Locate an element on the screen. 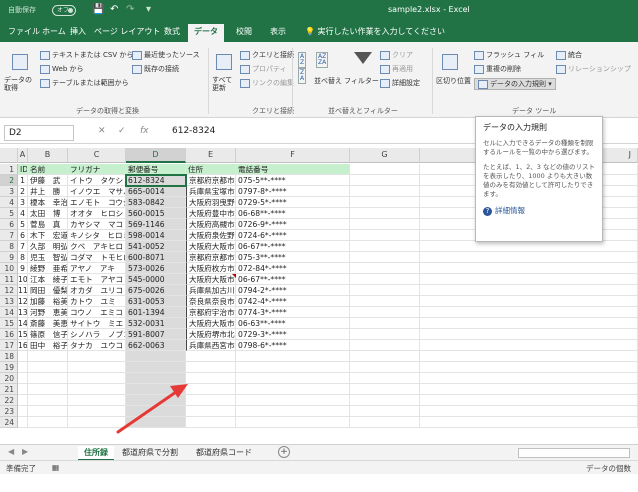 The height and width of the screenshot is (492, 638). data-cell: 1 is located at coordinates (23, 180).